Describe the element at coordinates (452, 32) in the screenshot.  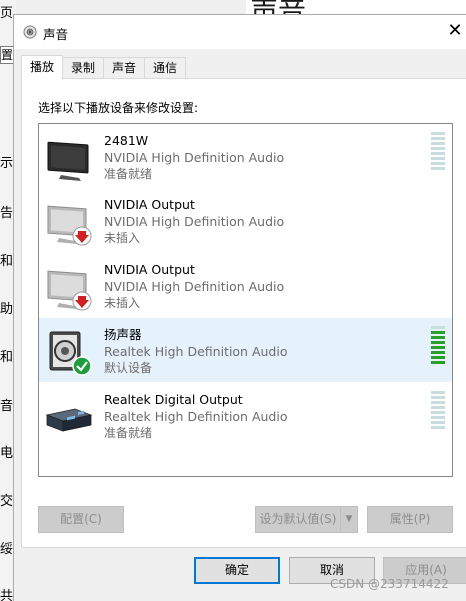
I see `close-button: ✕` at that location.